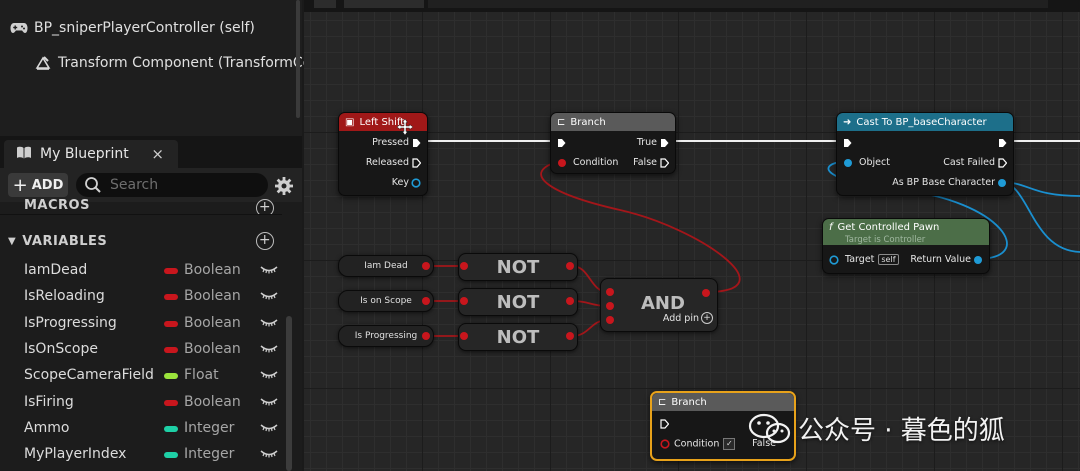 Image resolution: width=1080 pixels, height=471 pixels. What do you see at coordinates (770, 429) in the screenshot?
I see `wechat-icon` at bounding box center [770, 429].